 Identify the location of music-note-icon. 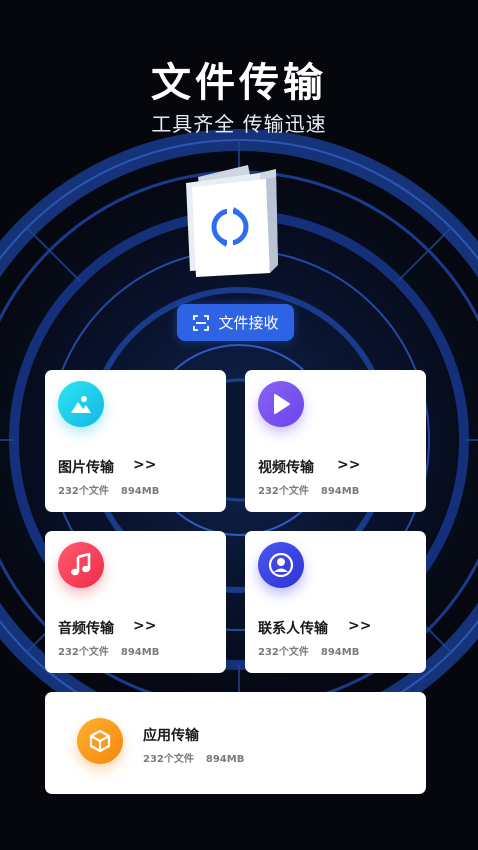
(81, 565).